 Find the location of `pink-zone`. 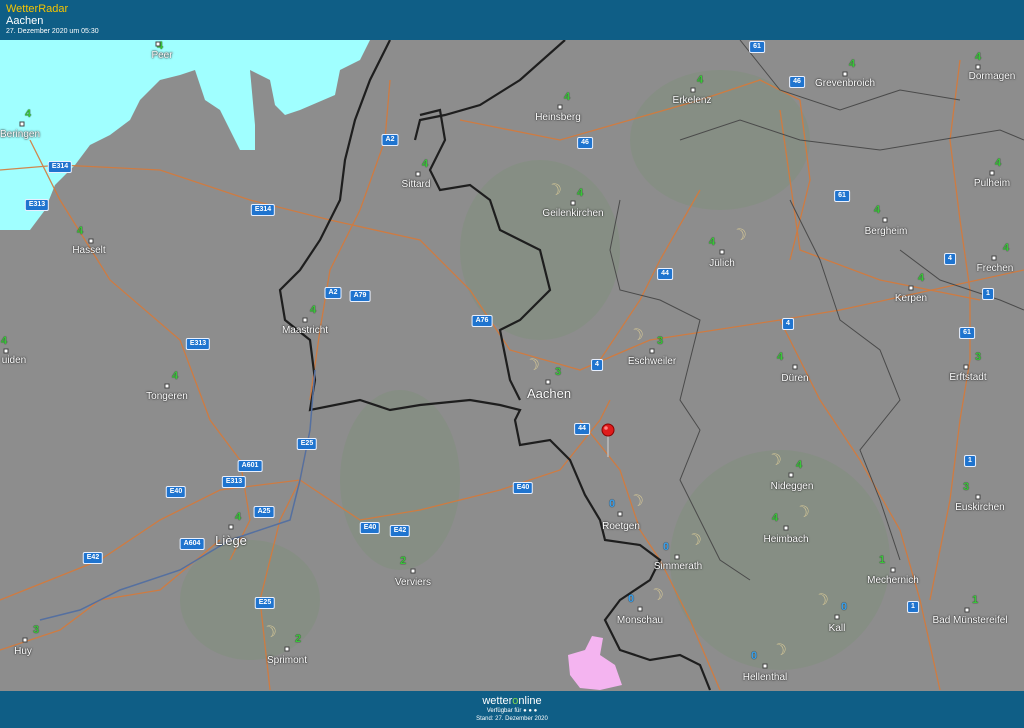

pink-zone is located at coordinates (595, 663).